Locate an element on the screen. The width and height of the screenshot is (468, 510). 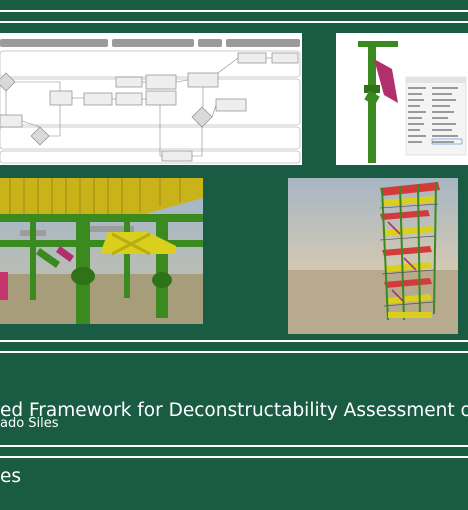
cap-plate is located at coordinates (378, 44).